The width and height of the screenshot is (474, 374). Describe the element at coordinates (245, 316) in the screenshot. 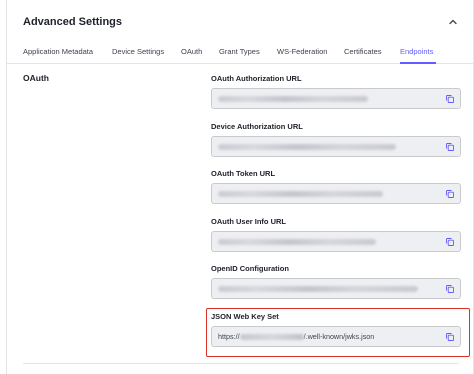

I see `field-label-json-web-key-set: JSON Web Key Set` at that location.